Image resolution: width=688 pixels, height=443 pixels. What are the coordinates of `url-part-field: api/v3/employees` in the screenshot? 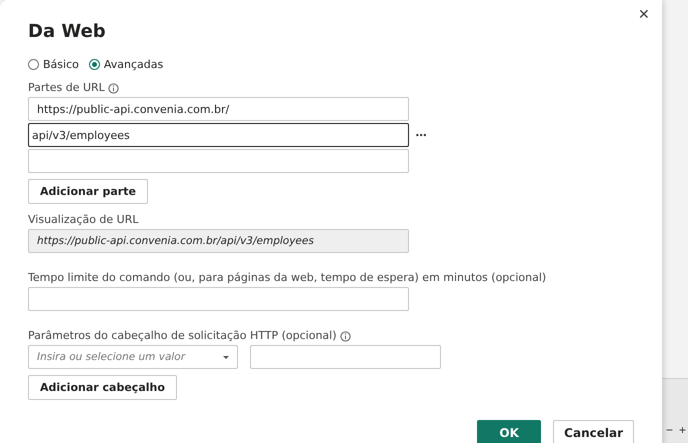 It's located at (218, 135).